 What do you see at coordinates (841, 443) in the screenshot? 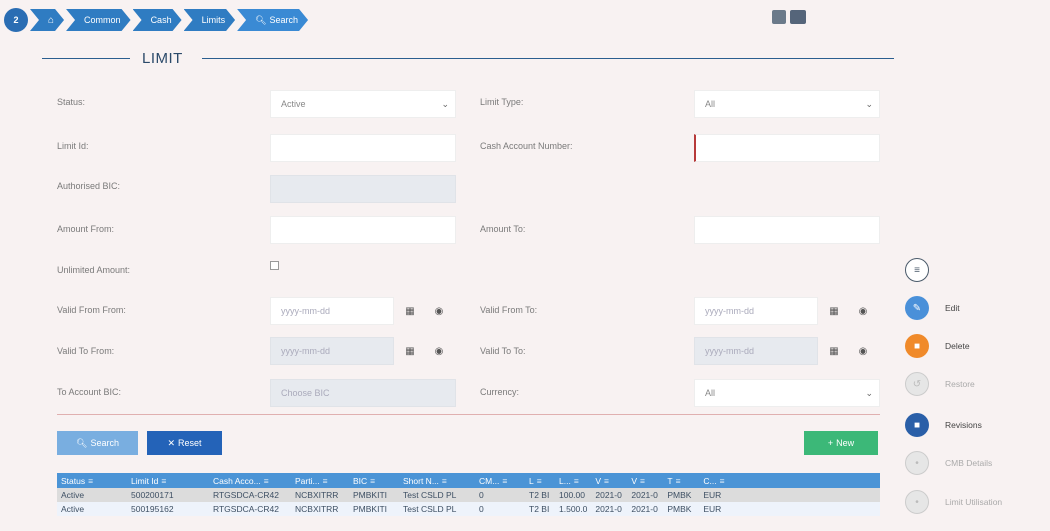
I see `new-button: + New` at bounding box center [841, 443].